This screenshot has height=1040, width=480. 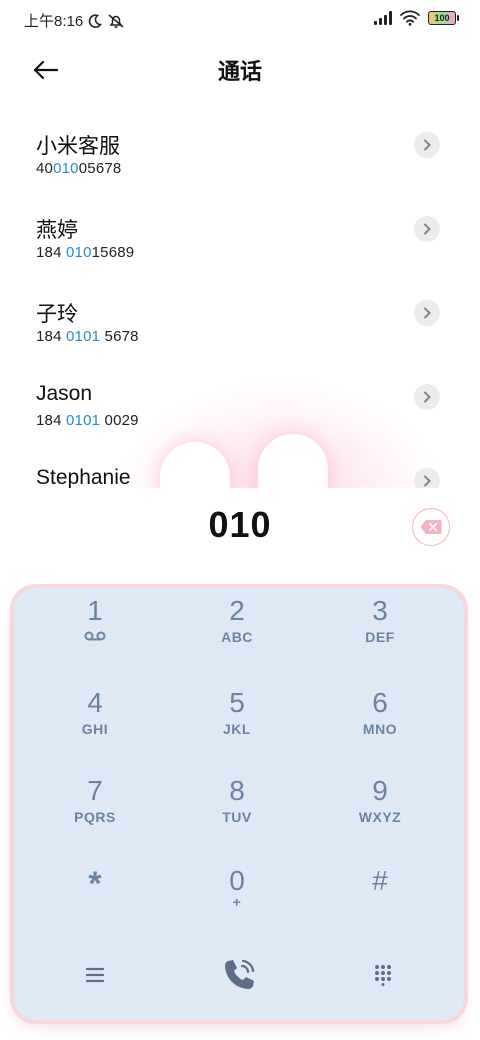 What do you see at coordinates (57, 314) in the screenshot?
I see `contact-name: 子玲` at bounding box center [57, 314].